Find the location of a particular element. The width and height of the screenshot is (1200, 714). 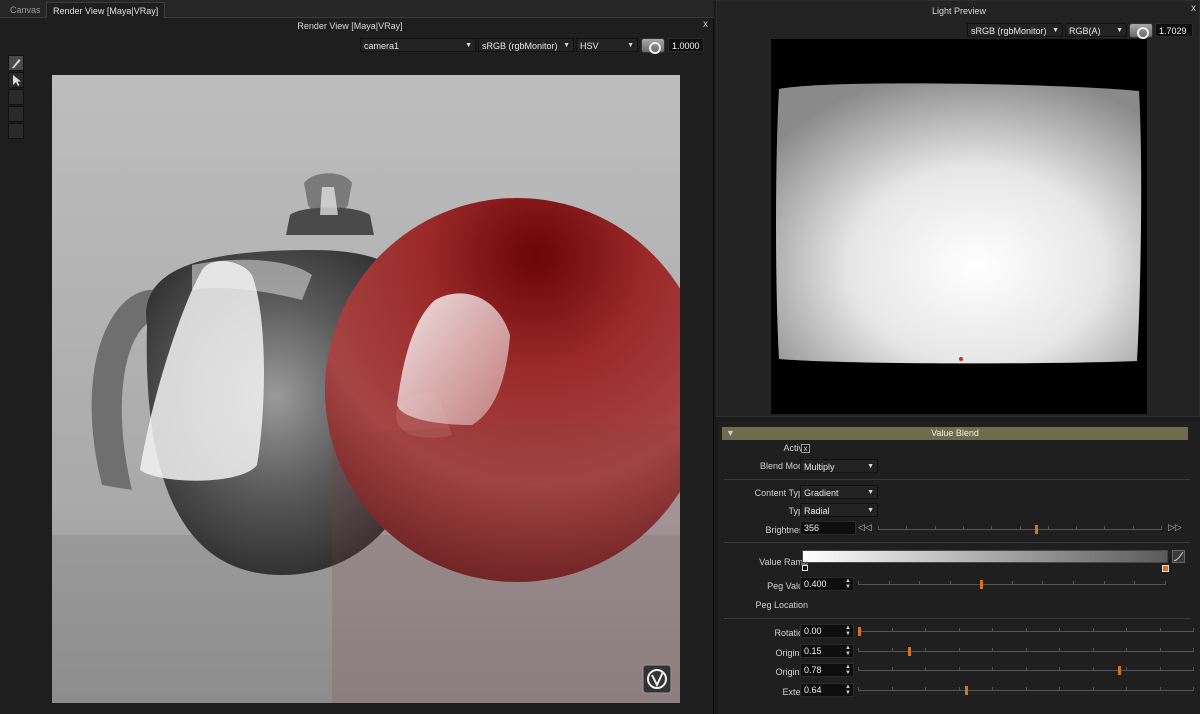

brush-tool-icon is located at coordinates (16, 63).